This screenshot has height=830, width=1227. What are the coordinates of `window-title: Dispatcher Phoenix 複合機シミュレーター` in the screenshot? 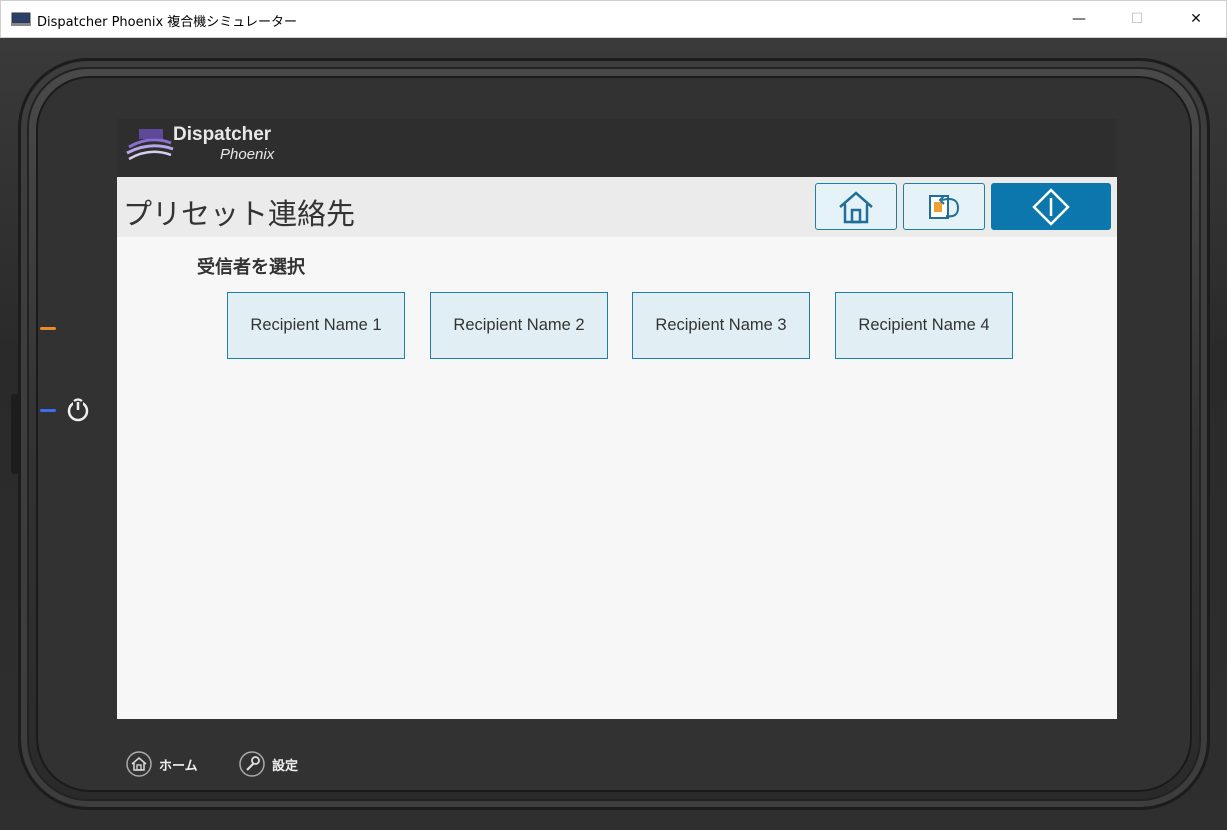 It's located at (167, 22).